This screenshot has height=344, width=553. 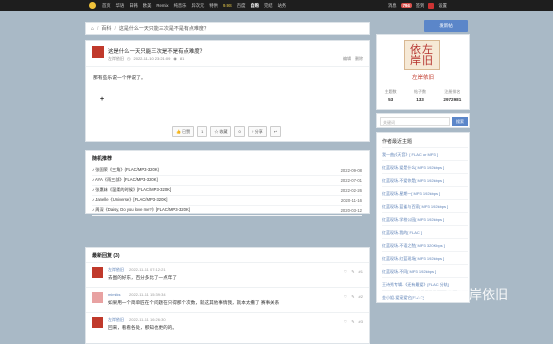 What do you see at coordinates (353, 59) in the screenshot?
I see `post-actions: 编辑 删除` at bounding box center [353, 59].